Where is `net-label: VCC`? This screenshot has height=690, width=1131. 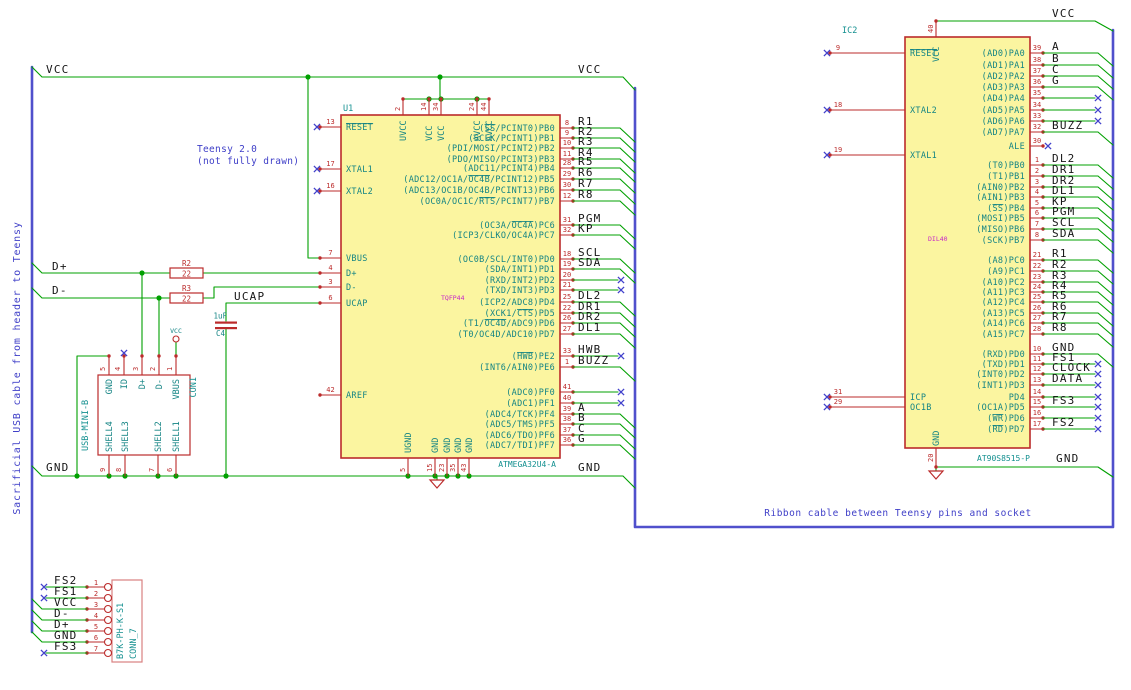
net-label: VCC is located at coordinates (57, 69).